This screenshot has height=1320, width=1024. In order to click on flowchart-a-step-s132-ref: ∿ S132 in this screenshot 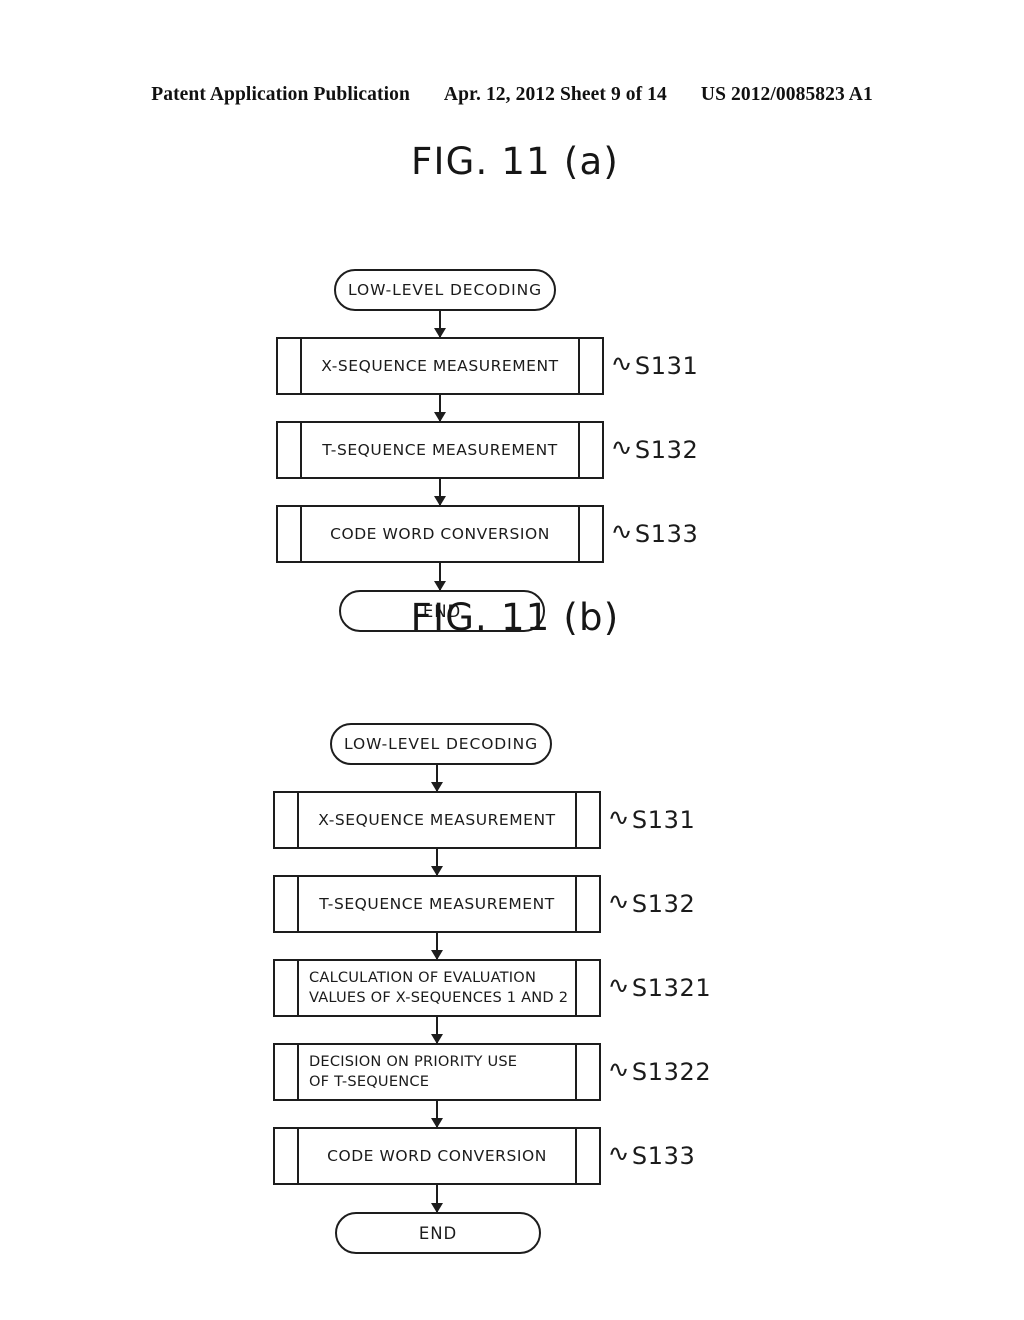, I will do `click(654, 449)`.